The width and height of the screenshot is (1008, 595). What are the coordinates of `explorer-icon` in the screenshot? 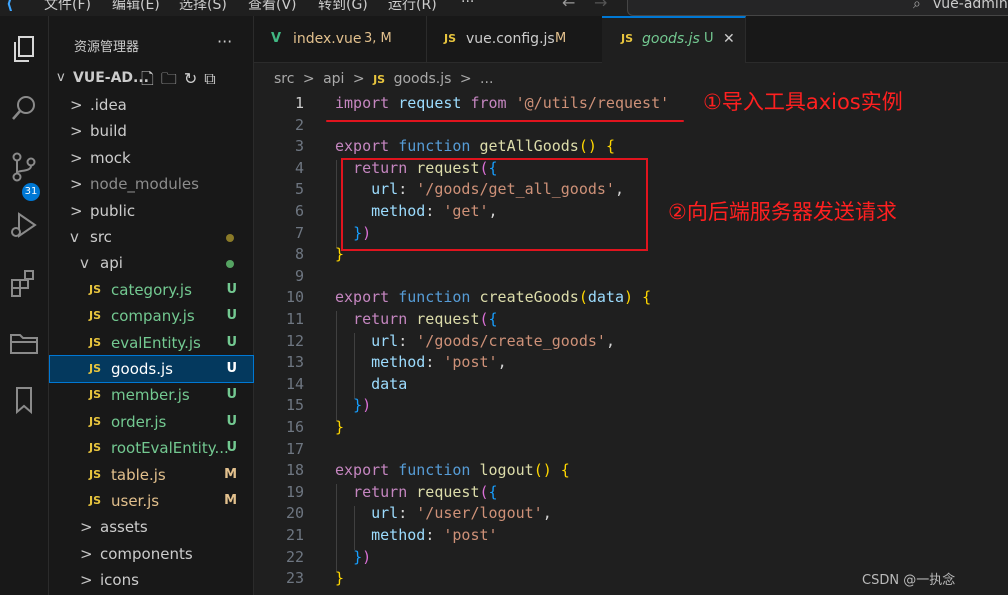 It's located at (24, 49).